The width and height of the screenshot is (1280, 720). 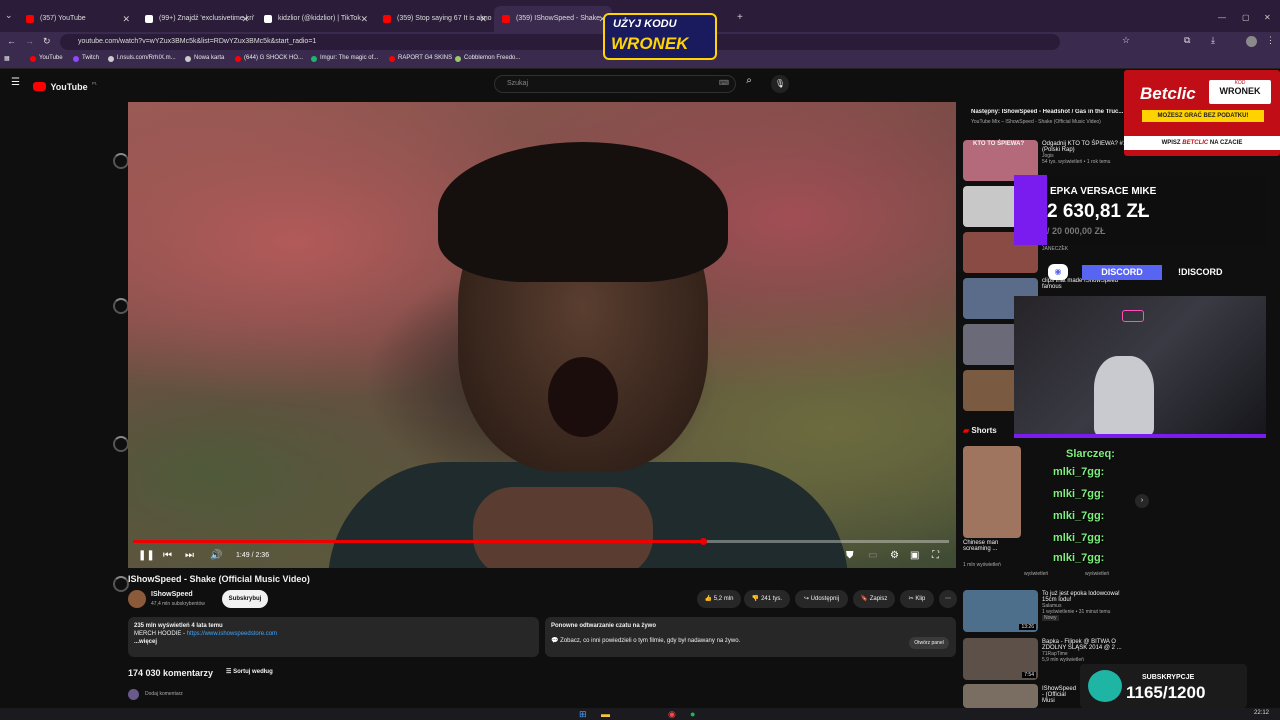 What do you see at coordinates (615, 84) in the screenshot?
I see `search-input: Szukaj ⌨` at bounding box center [615, 84].